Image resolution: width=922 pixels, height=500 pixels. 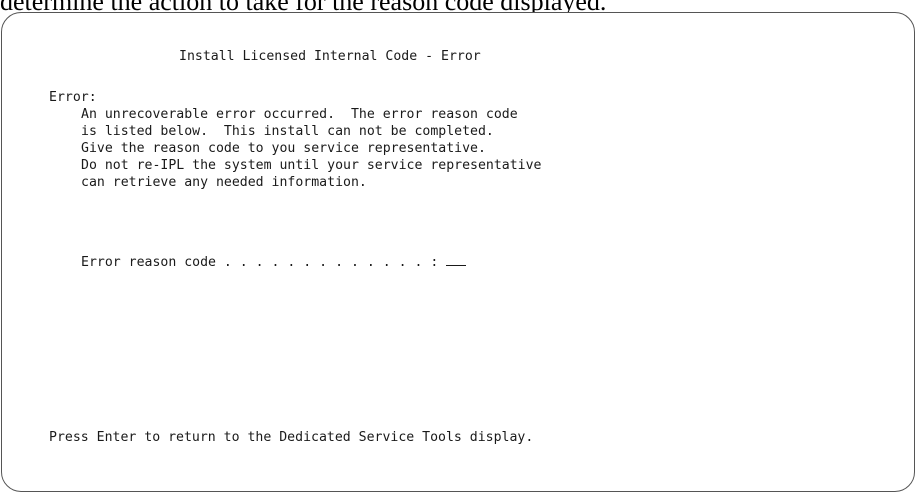 I want to click on reason-code-field, so click(x=456, y=258).